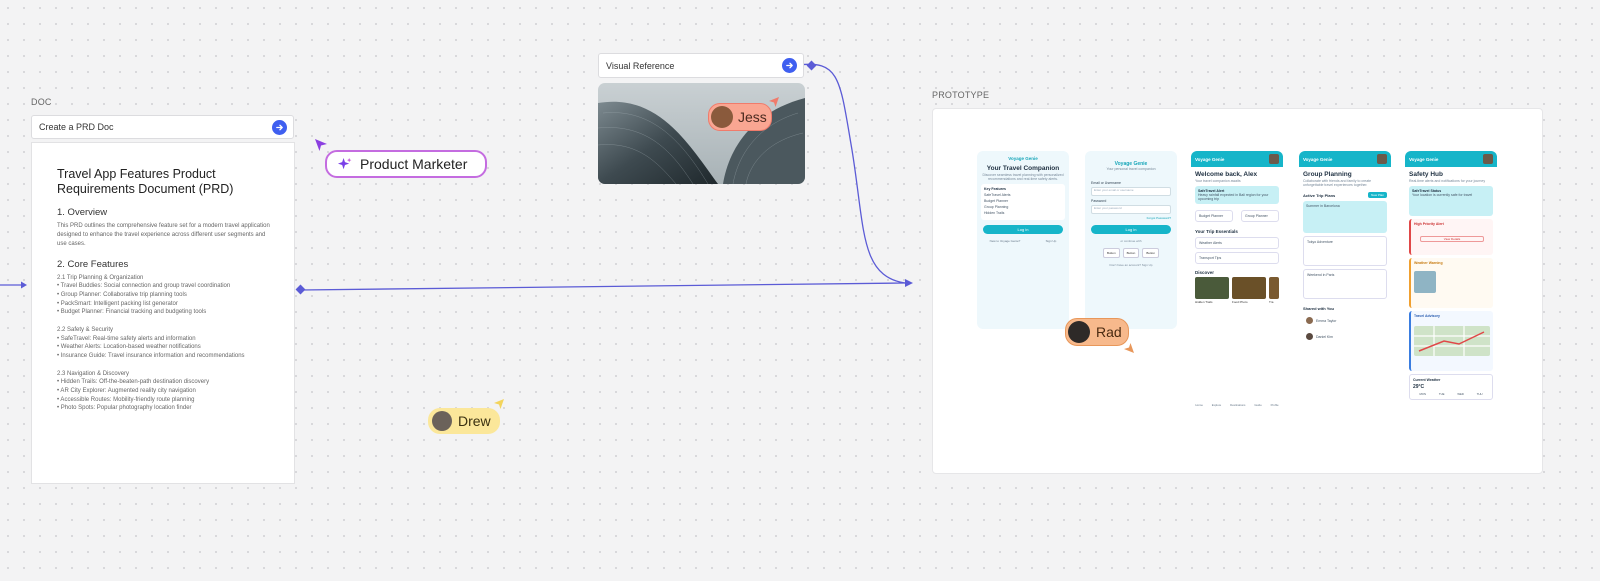  I want to click on drew-cursor-tag: Drew, so click(464, 421).